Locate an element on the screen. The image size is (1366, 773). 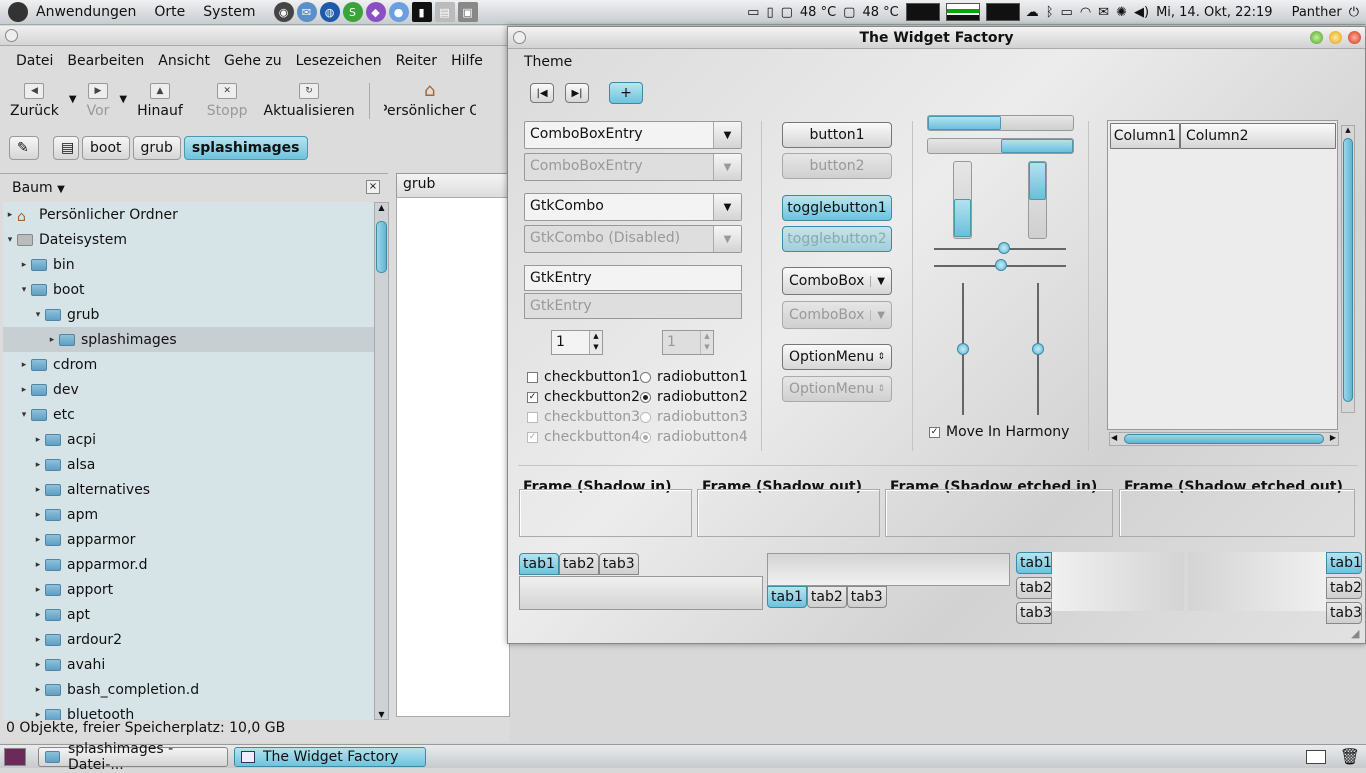
mem-graph is located at coordinates (962, 12).